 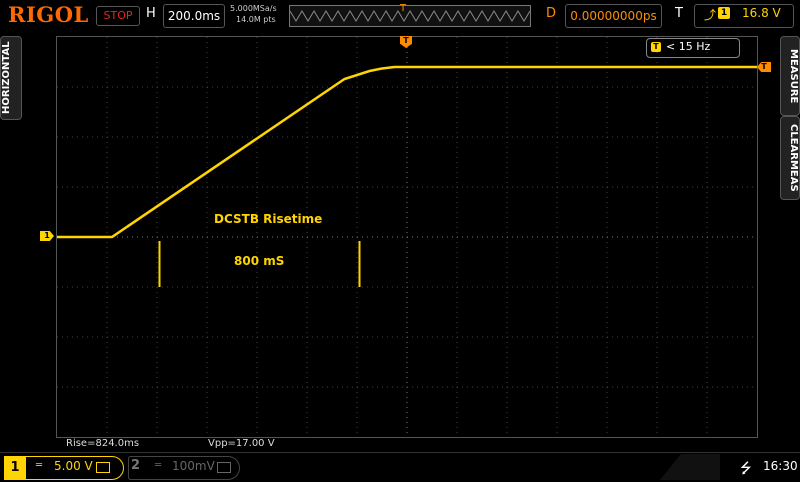 I want to click on trigger-icon: T, so click(x=656, y=47).